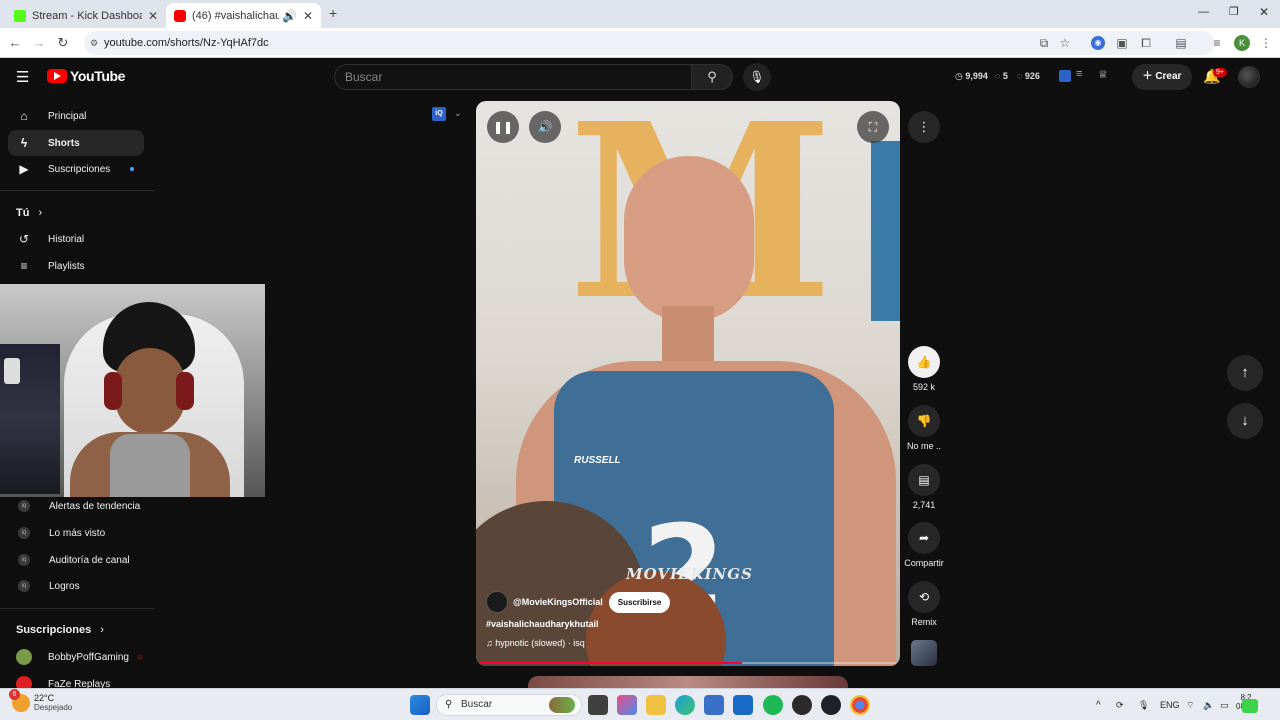 The height and width of the screenshot is (720, 1280). I want to click on vidiq-overlay-badge: iQ, so click(439, 114).